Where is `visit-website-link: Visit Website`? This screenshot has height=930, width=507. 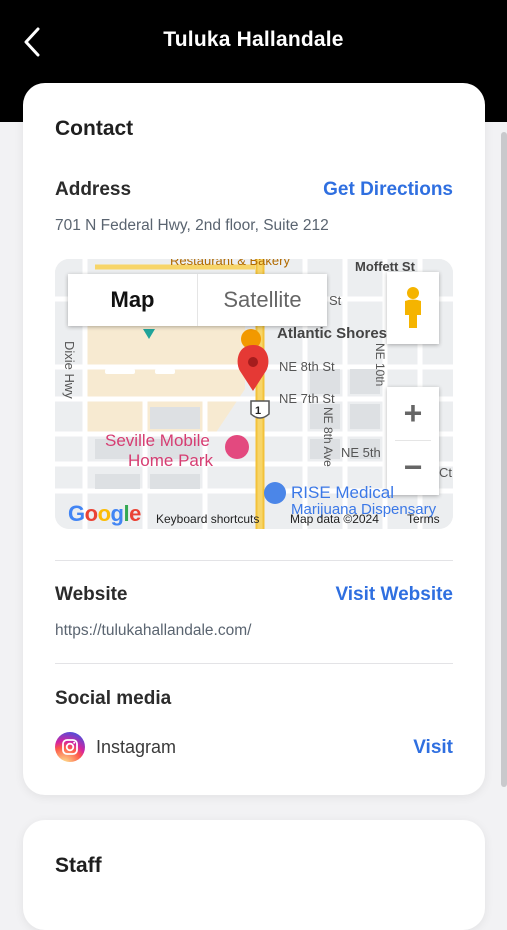 visit-website-link: Visit Website is located at coordinates (394, 595).